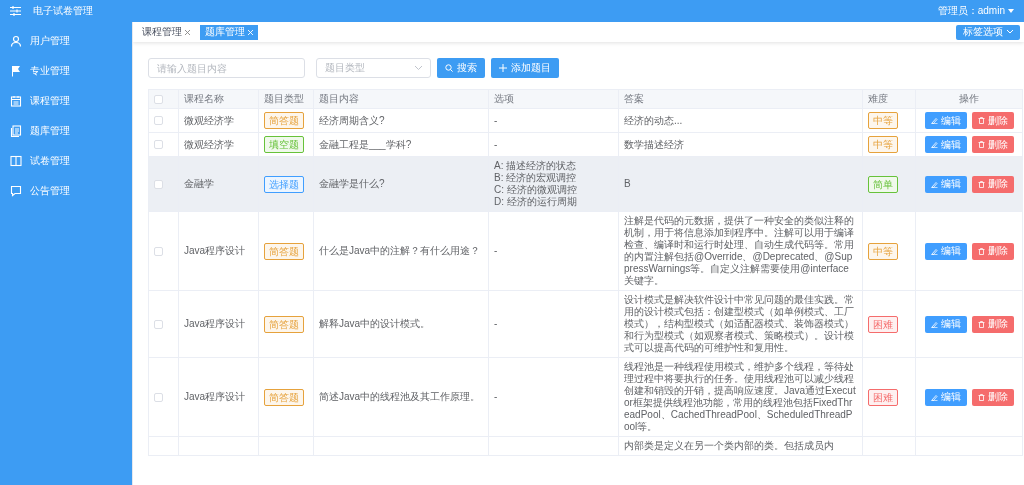  Describe the element at coordinates (400, 396) in the screenshot. I see `table-cell: 简述Java中的线程池及其工作原理。` at that location.